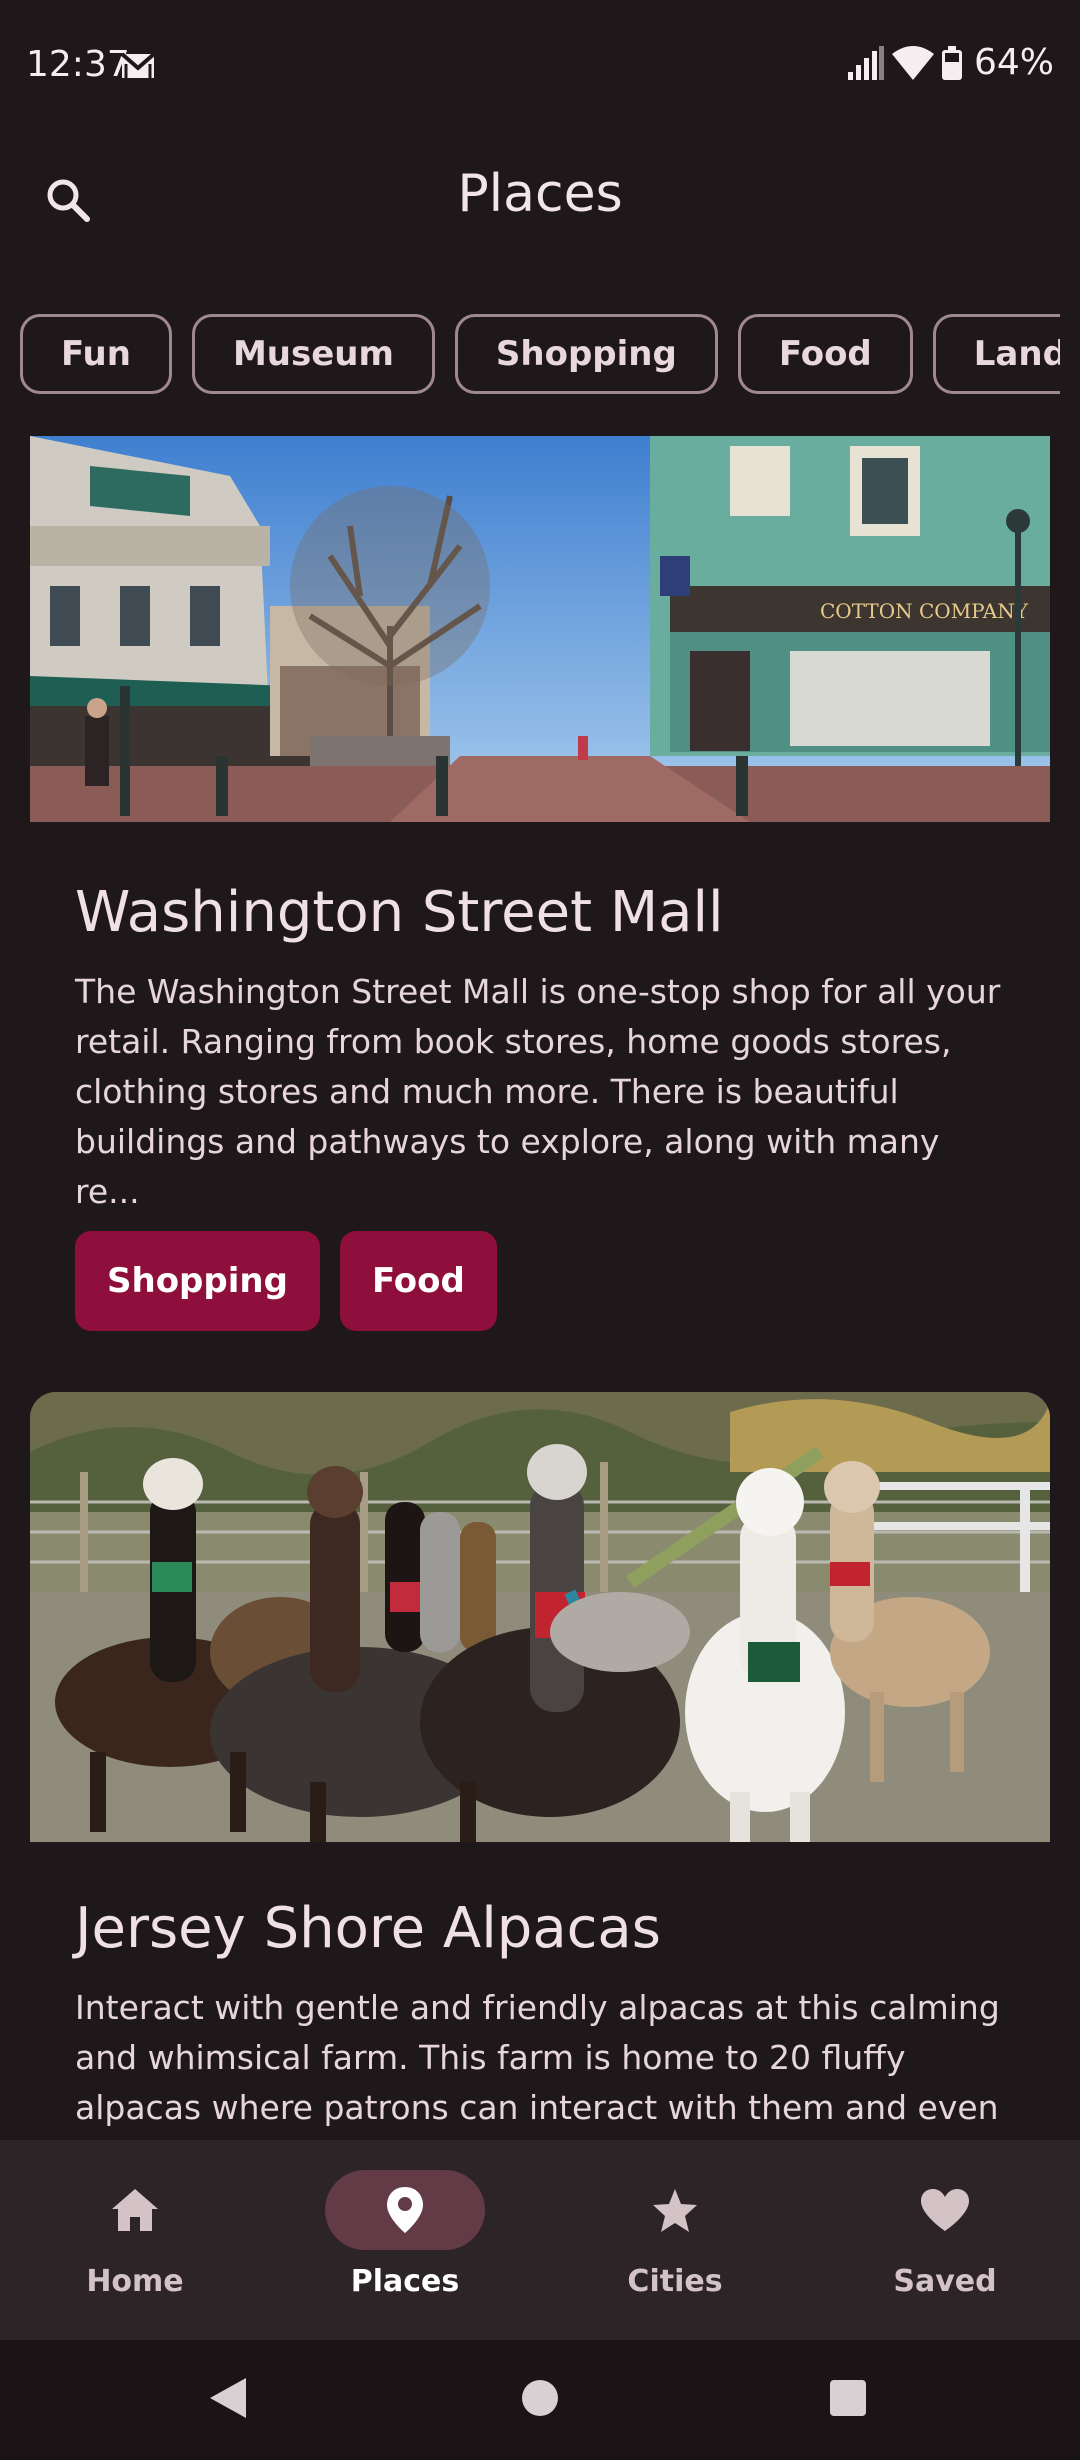  I want to click on system-navigation-bar, so click(540, 2400).